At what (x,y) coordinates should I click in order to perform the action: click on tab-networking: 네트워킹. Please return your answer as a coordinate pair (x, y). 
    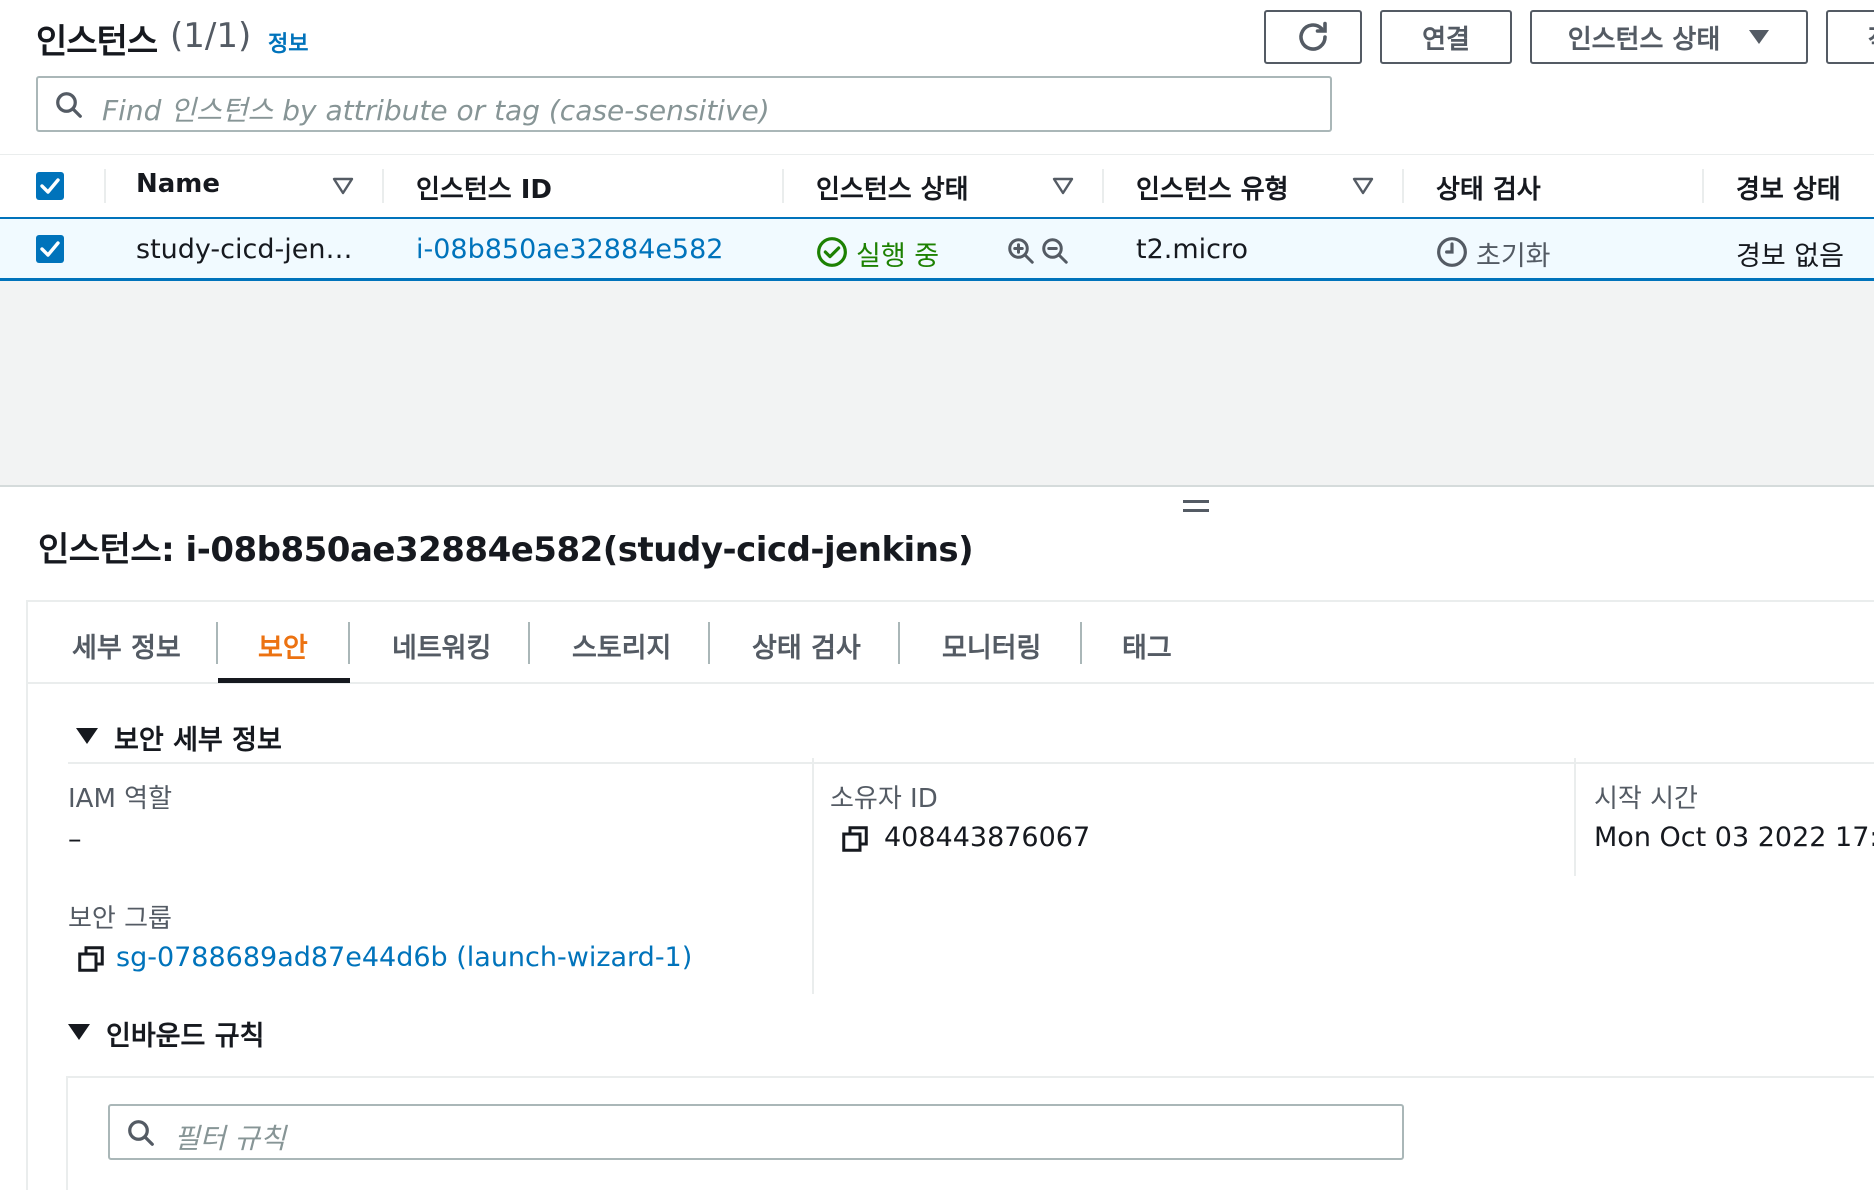
    Looking at the image, I should click on (441, 645).